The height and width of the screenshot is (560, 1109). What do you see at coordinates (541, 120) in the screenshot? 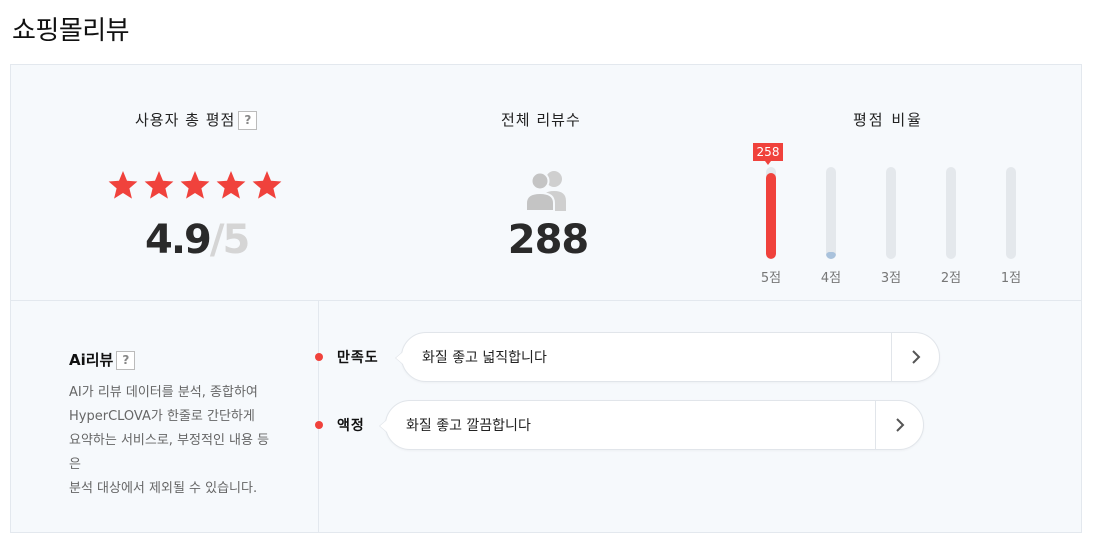
I see `review-count-title: 전체 리뷰수` at bounding box center [541, 120].